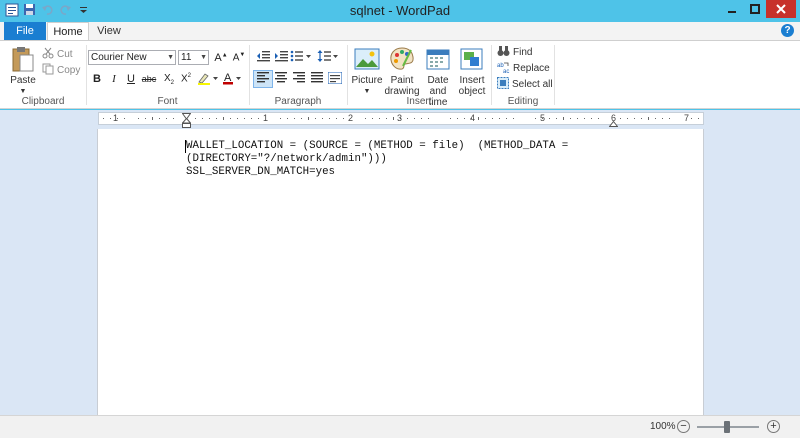 Image resolution: width=800 pixels, height=438 pixels. I want to click on line-spacing-icon, so click(328, 57).